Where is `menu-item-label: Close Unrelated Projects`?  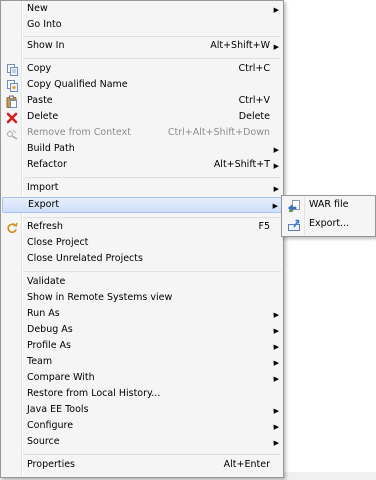 menu-item-label: Close Unrelated Projects is located at coordinates (85, 258).